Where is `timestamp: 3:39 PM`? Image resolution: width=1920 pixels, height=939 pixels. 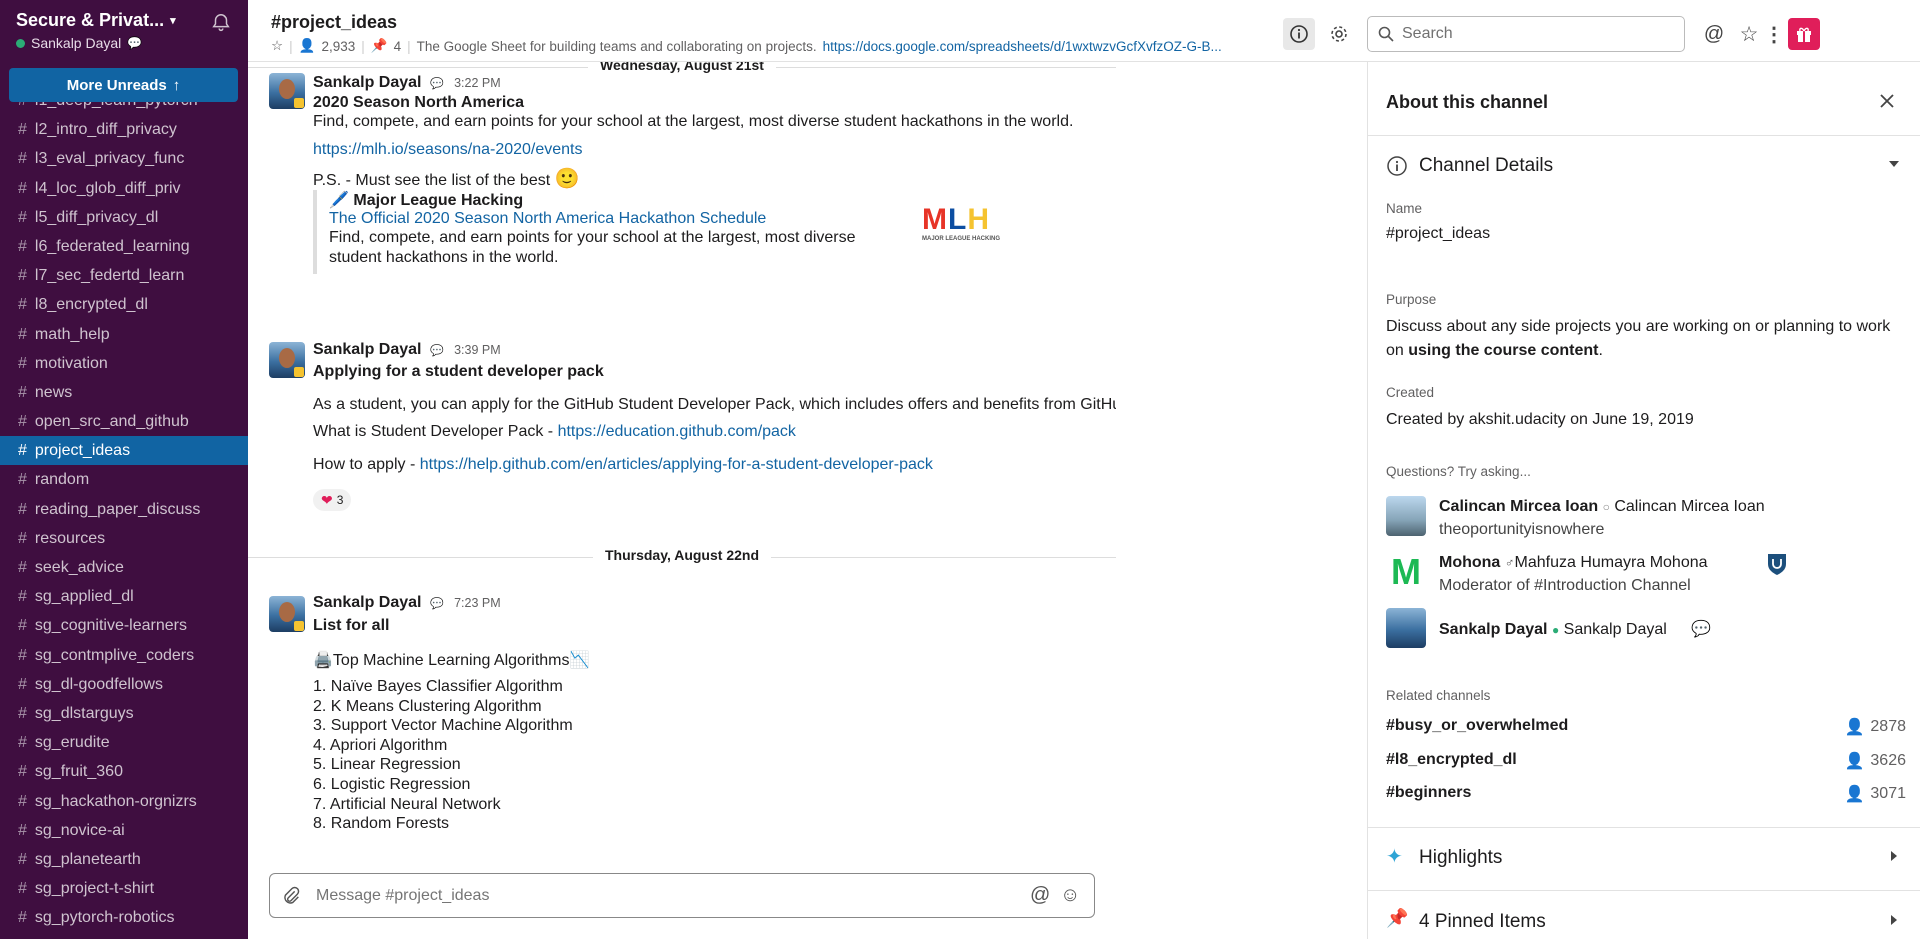 timestamp: 3:39 PM is located at coordinates (477, 350).